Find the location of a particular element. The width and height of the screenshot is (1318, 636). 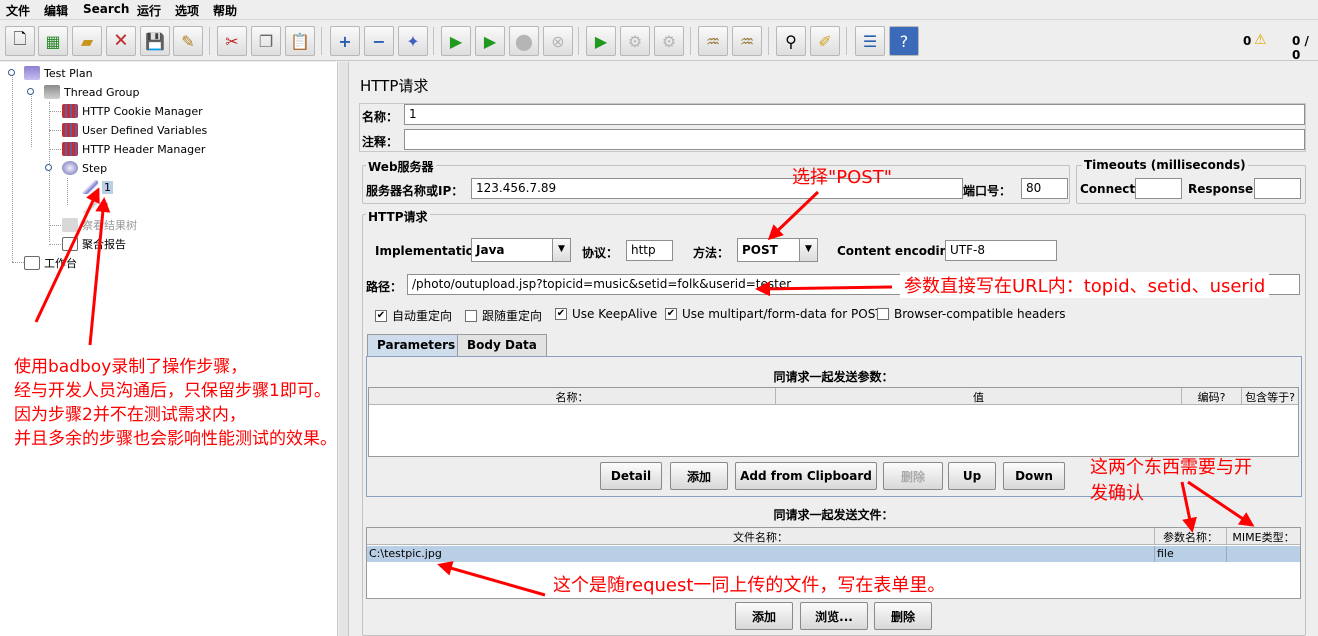

param-name-cell: file is located at coordinates (1191, 554).